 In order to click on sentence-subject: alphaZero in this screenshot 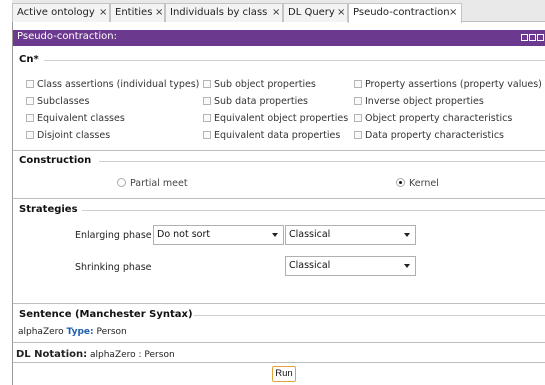, I will do `click(41, 332)`.